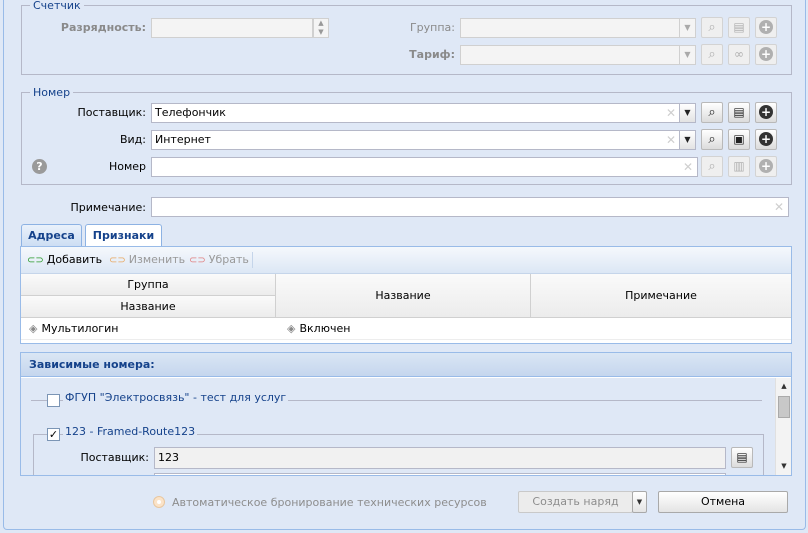 The image size is (808, 533). What do you see at coordinates (406, 329) in the screenshot?
I see `table-row: ◈ Мультилогин ◈ Включен` at bounding box center [406, 329].